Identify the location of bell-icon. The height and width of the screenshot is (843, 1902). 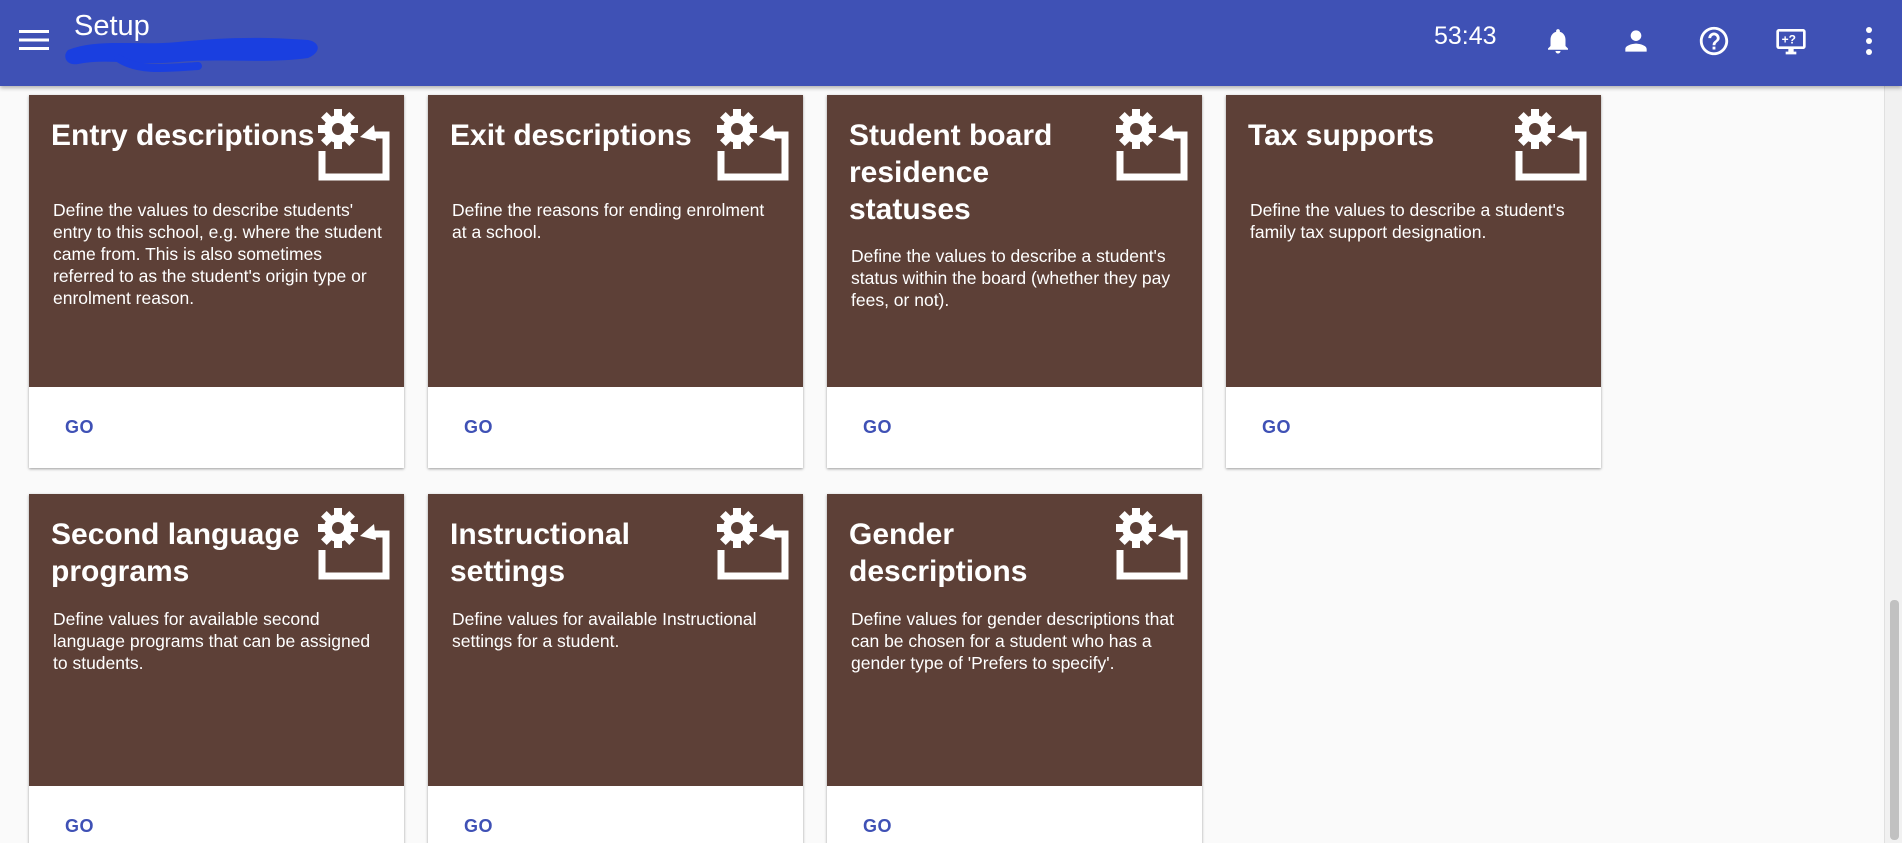
(1558, 41).